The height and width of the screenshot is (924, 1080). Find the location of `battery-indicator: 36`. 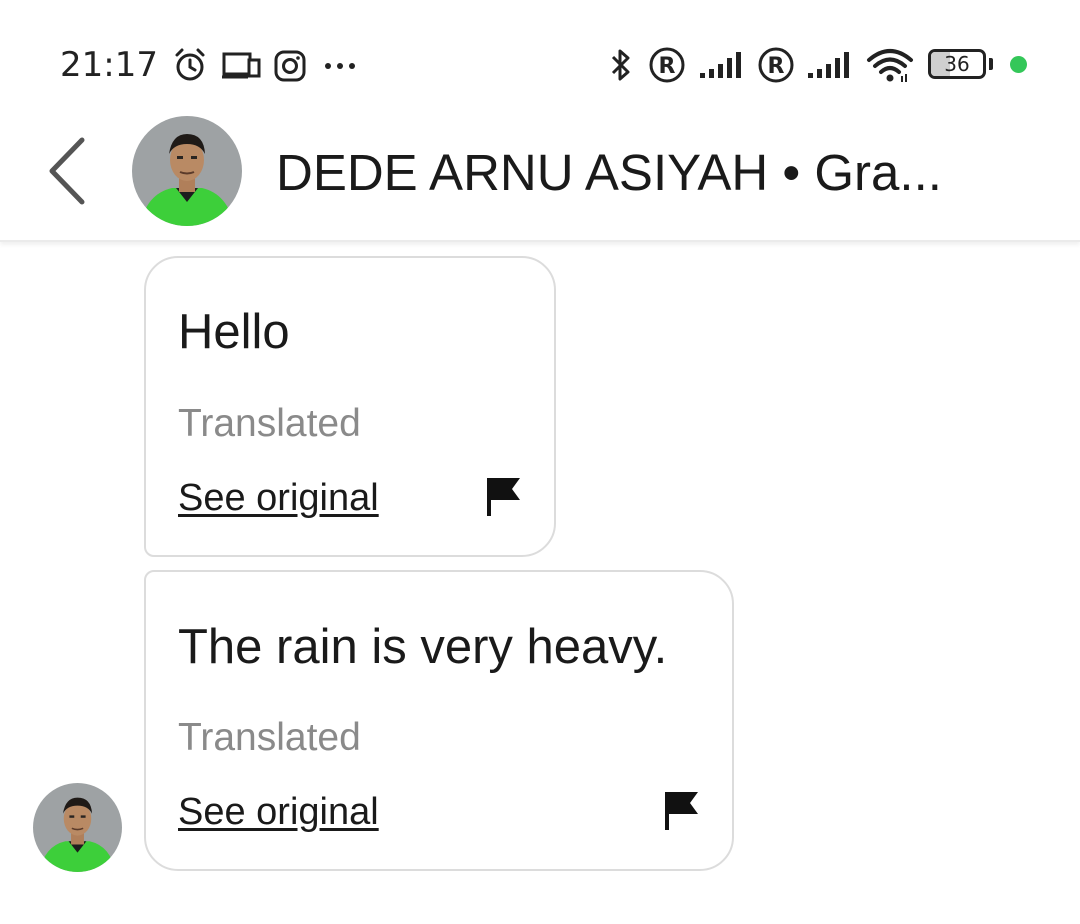

battery-indicator: 36 is located at coordinates (957, 64).